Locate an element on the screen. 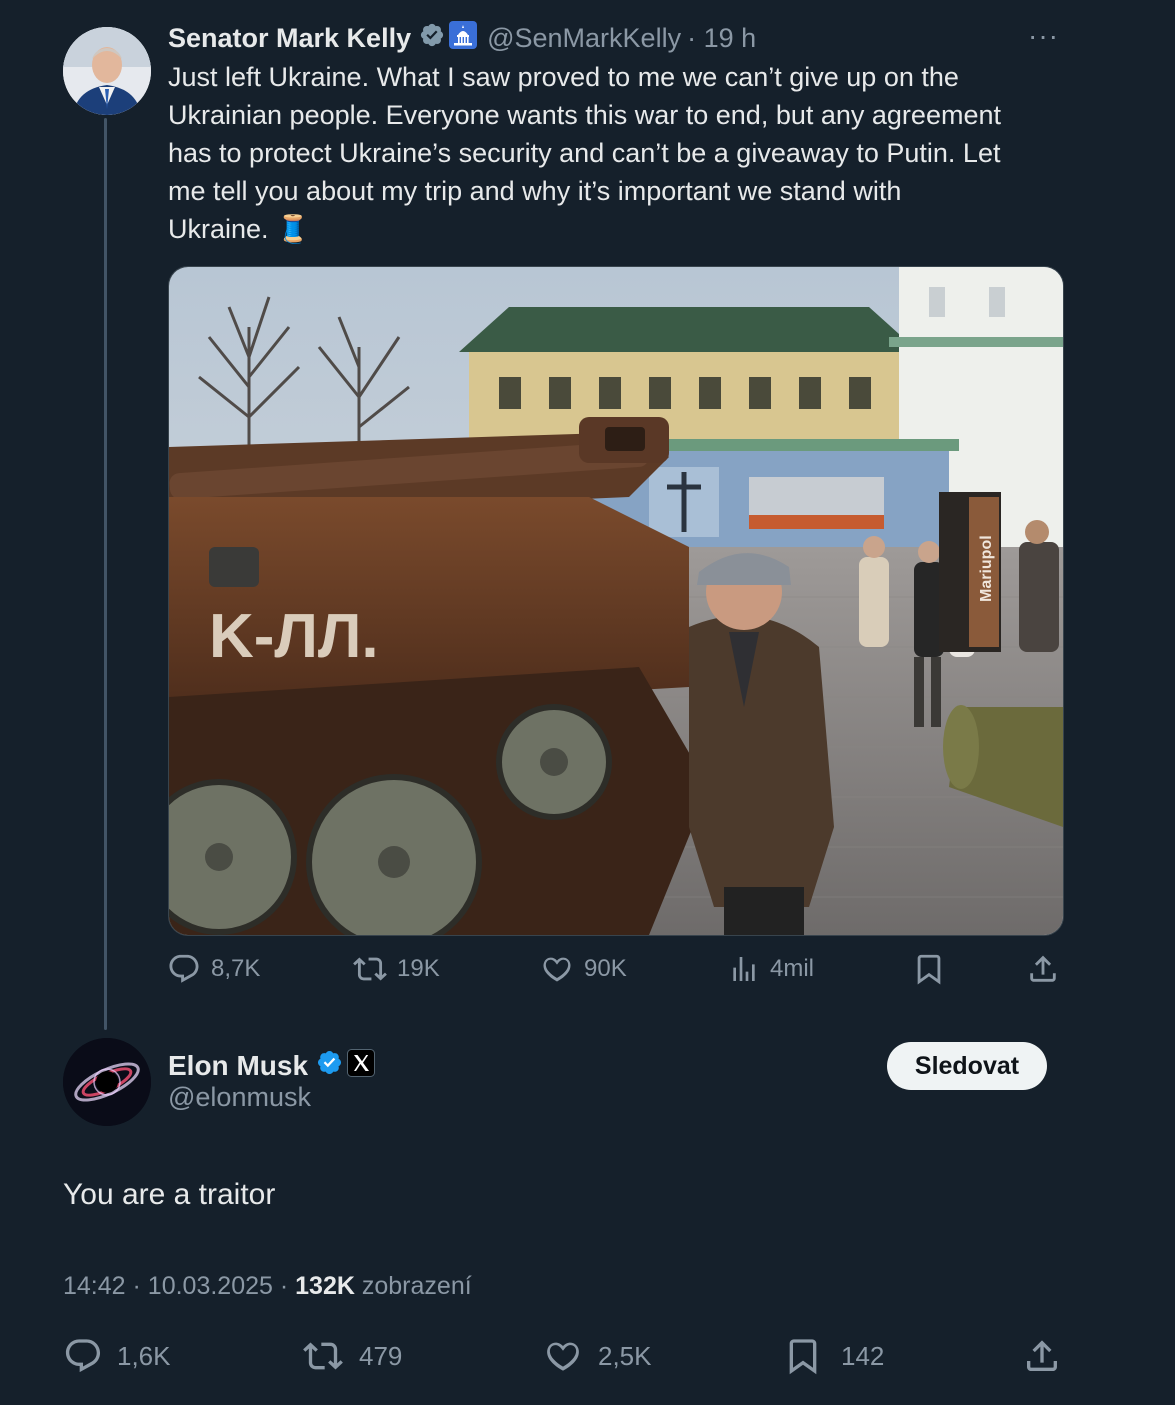 The height and width of the screenshot is (1405, 1175). like-count: 2,5K is located at coordinates (625, 1355).